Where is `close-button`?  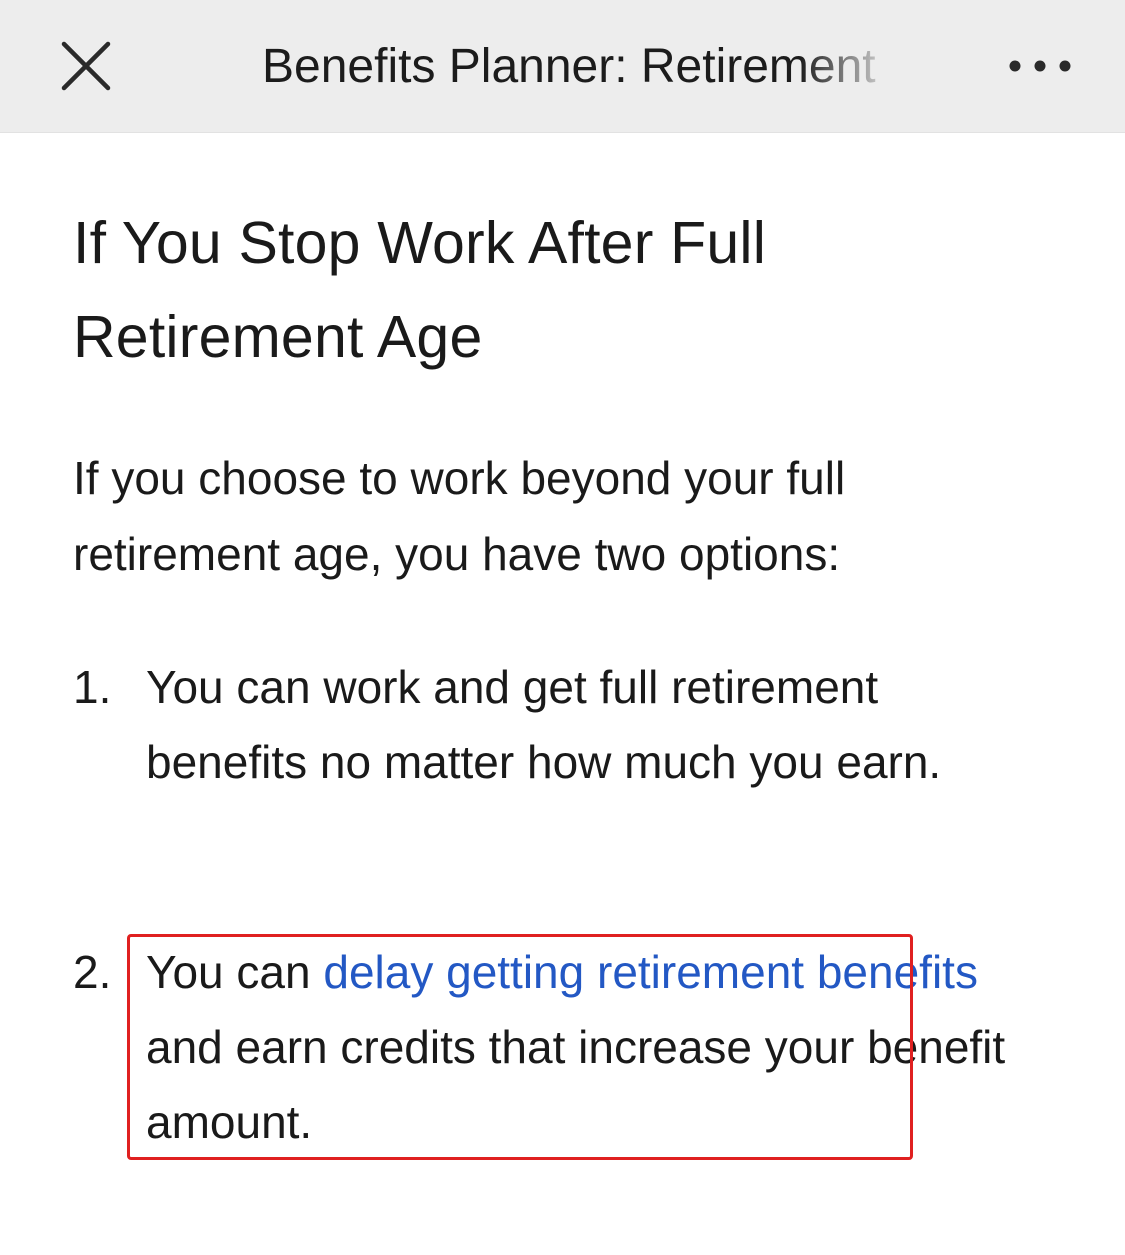 close-button is located at coordinates (86, 66).